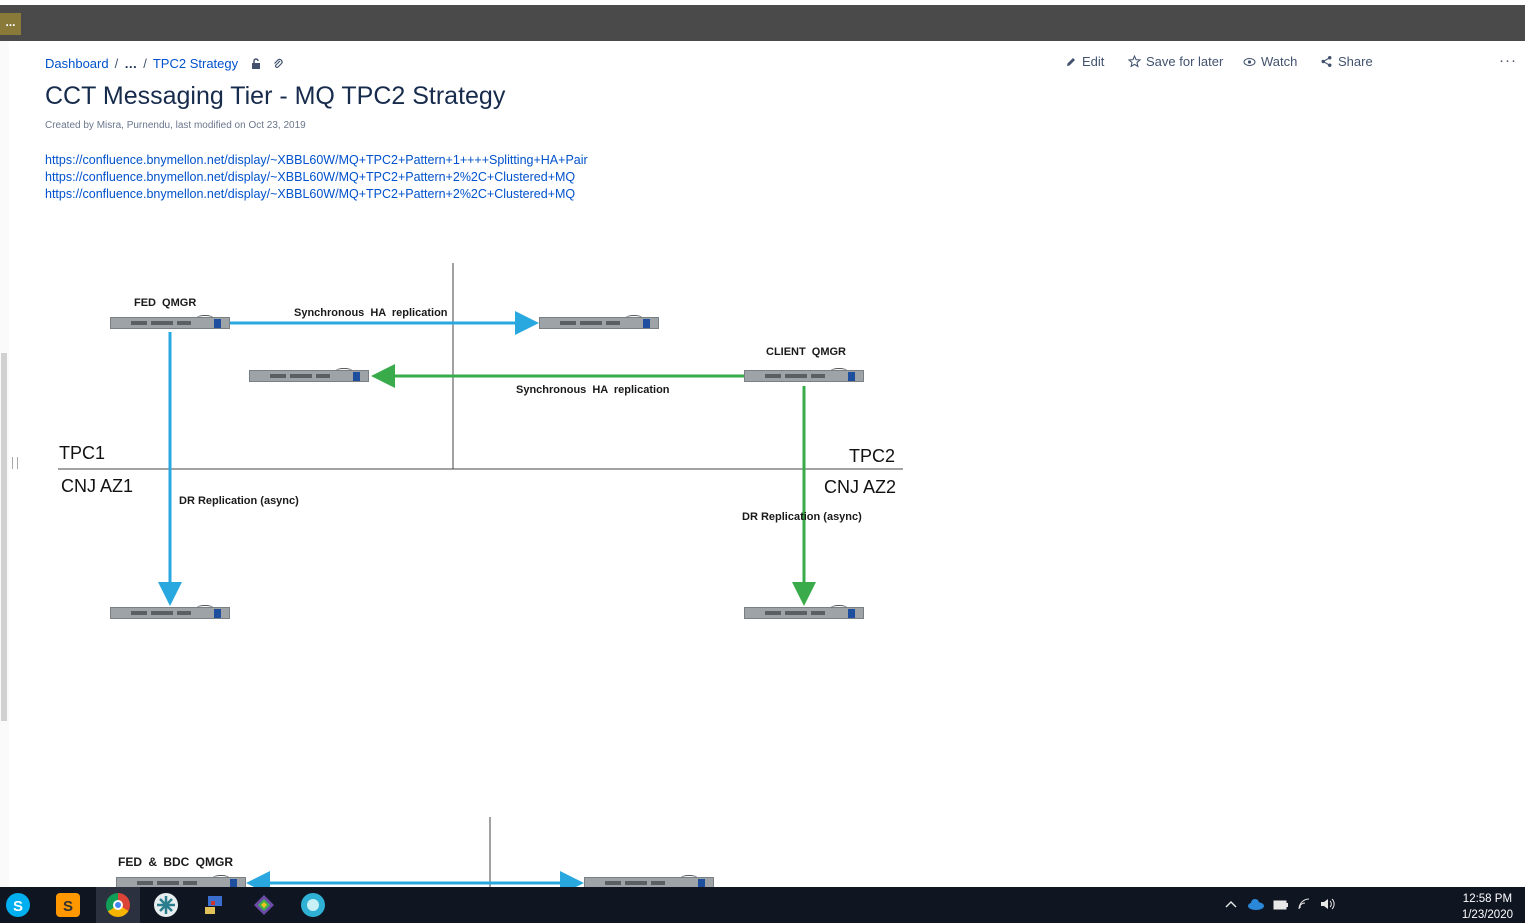 The width and height of the screenshot is (1525, 923). I want to click on label-fed-bdc-qmgr: FED & BDC QMGR, so click(175, 862).